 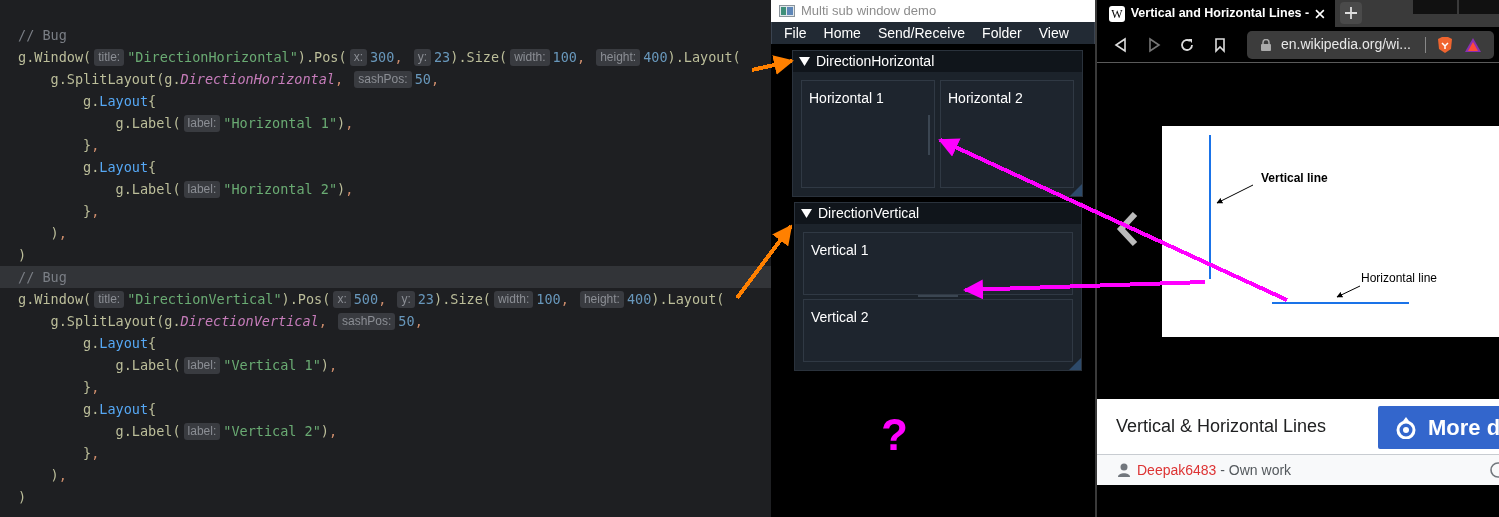 What do you see at coordinates (1002, 33) in the screenshot?
I see `menu-item: Folder` at bounding box center [1002, 33].